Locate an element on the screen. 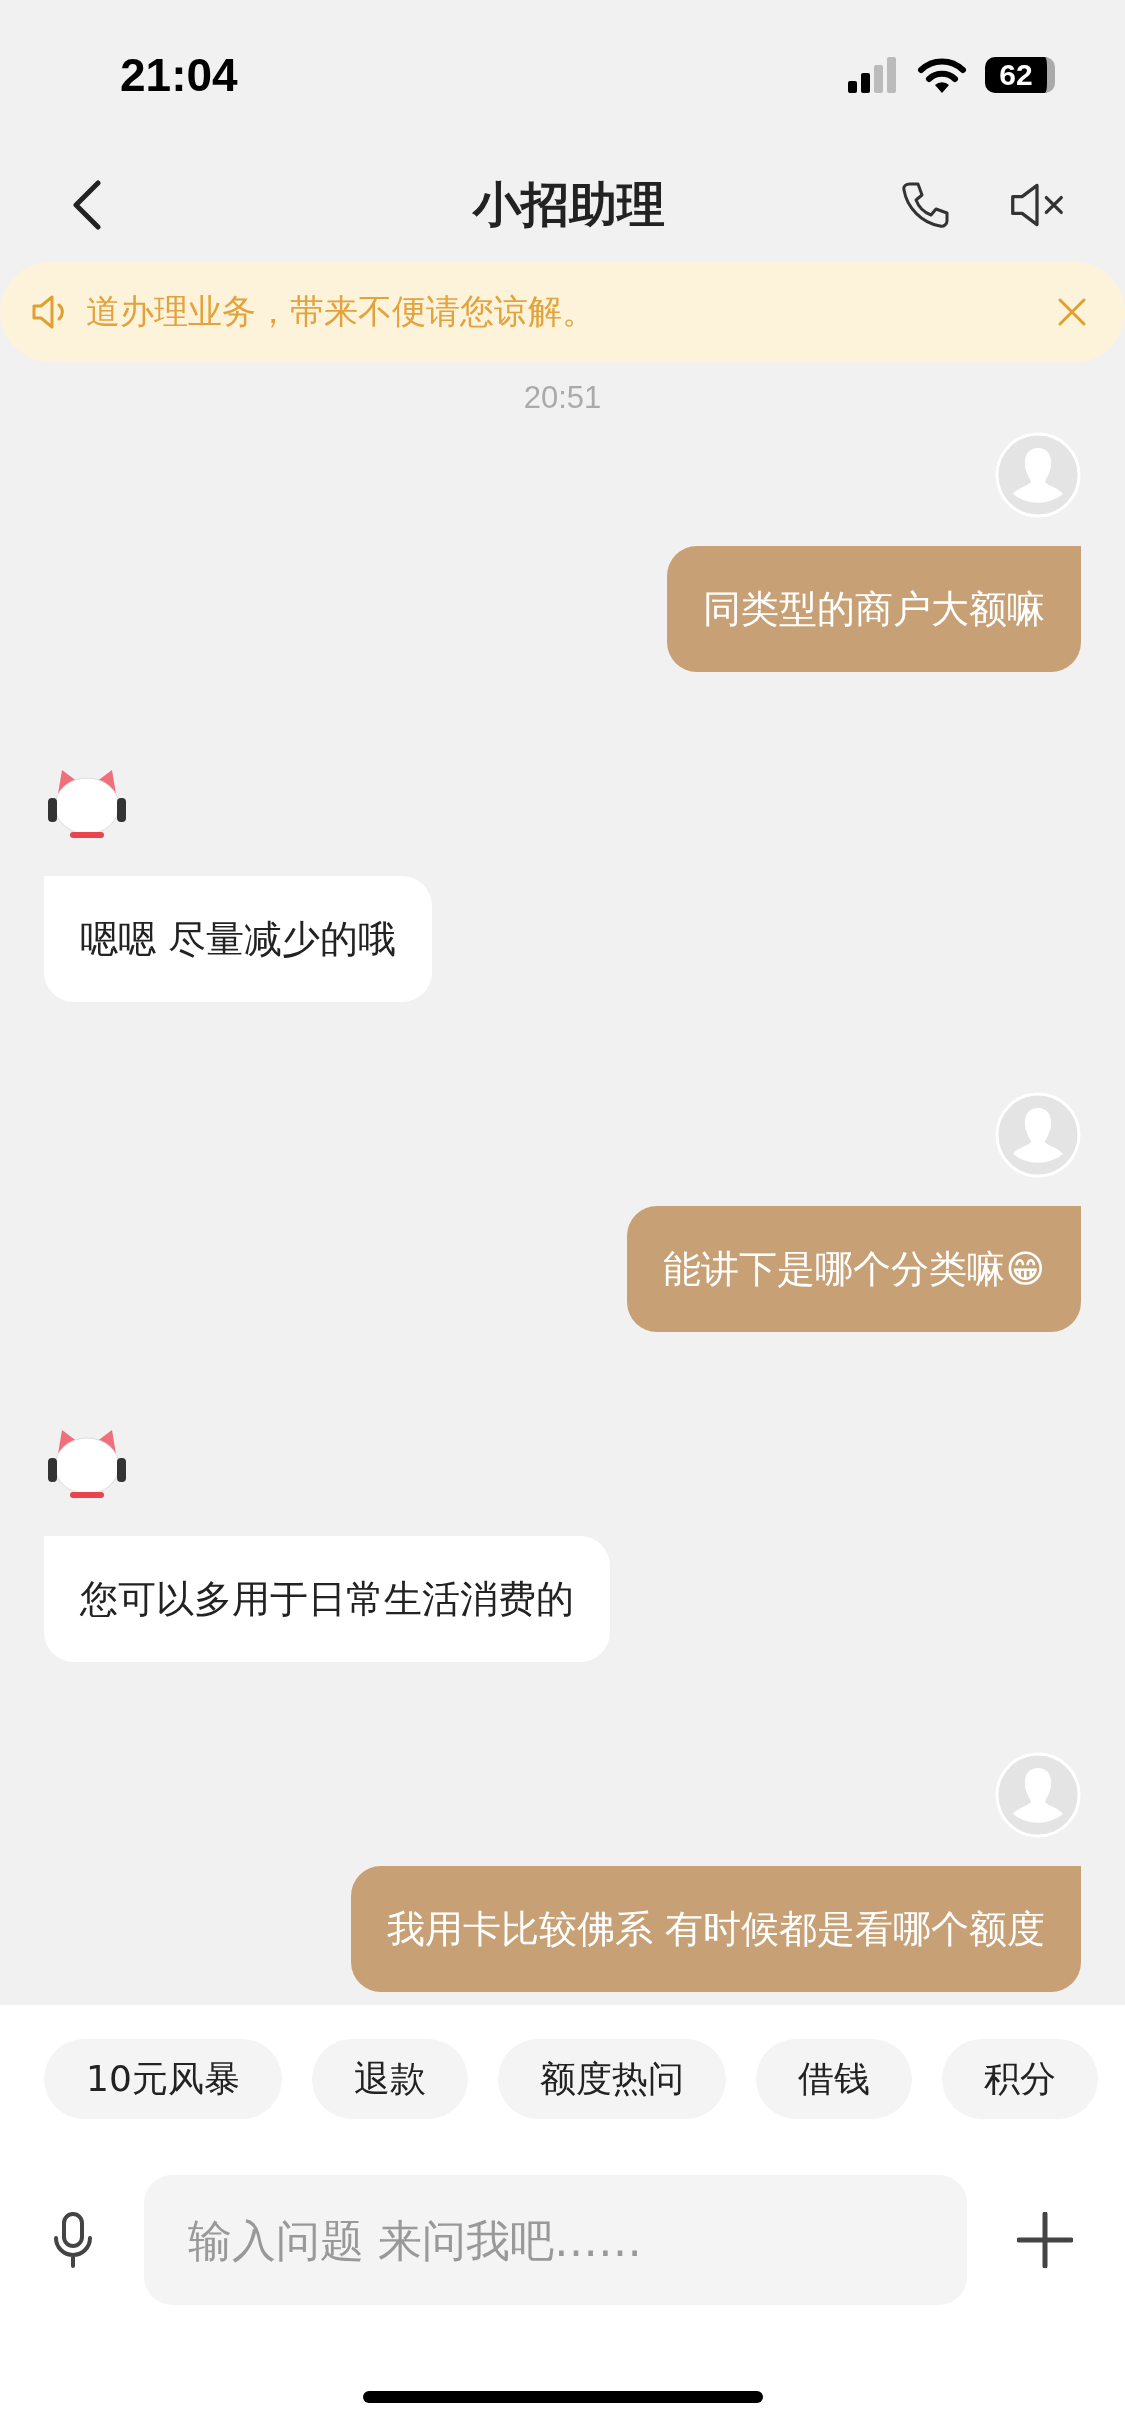 This screenshot has height=2435, width=1125. message-bubble: 我用卡比较佛系 有时候都是看哪个额度 is located at coordinates (715, 1929).